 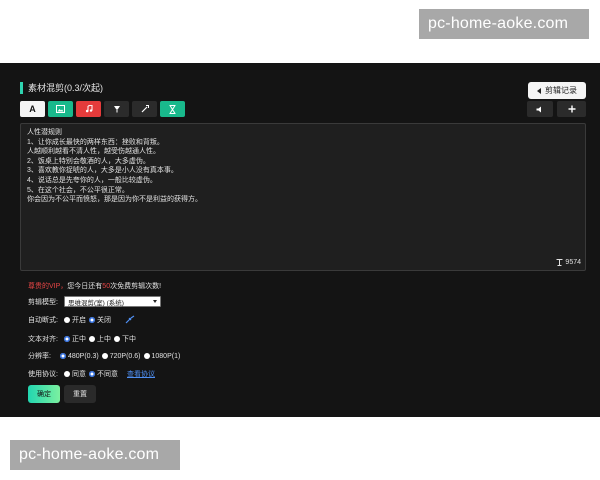 I want to click on align-row: 文本对齐: 正中 上中 下中, so click(x=83, y=339).